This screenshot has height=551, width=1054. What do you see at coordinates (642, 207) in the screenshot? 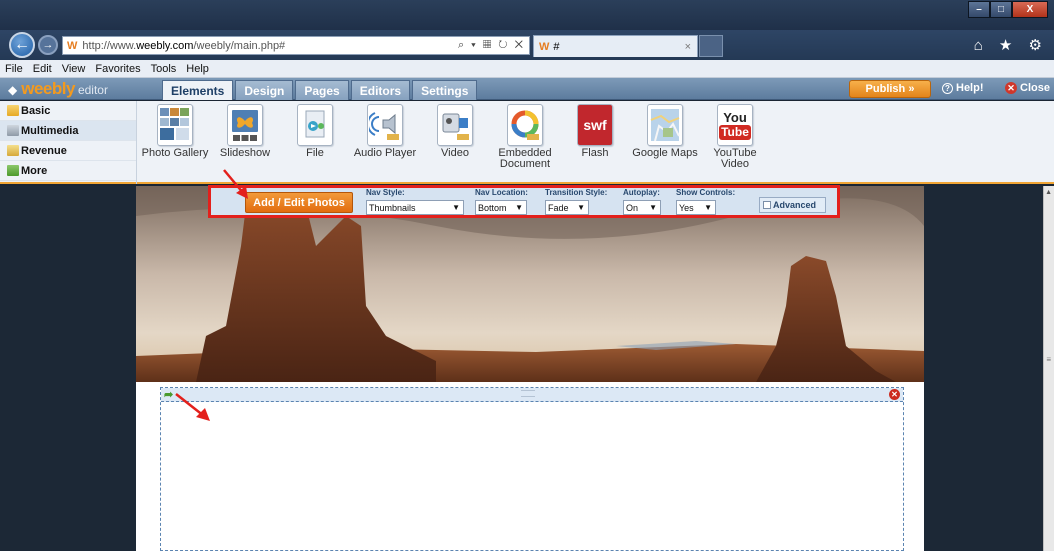
I see `autoplay-select: On ▼` at bounding box center [642, 207].